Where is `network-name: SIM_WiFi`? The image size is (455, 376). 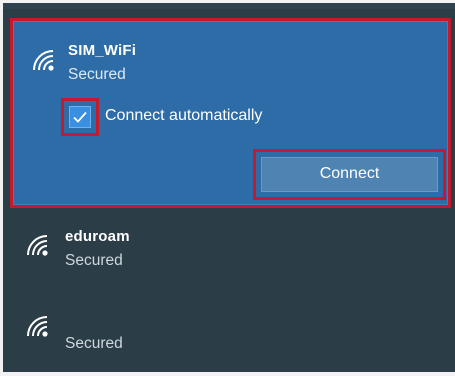
network-name: SIM_WiFi is located at coordinates (102, 50).